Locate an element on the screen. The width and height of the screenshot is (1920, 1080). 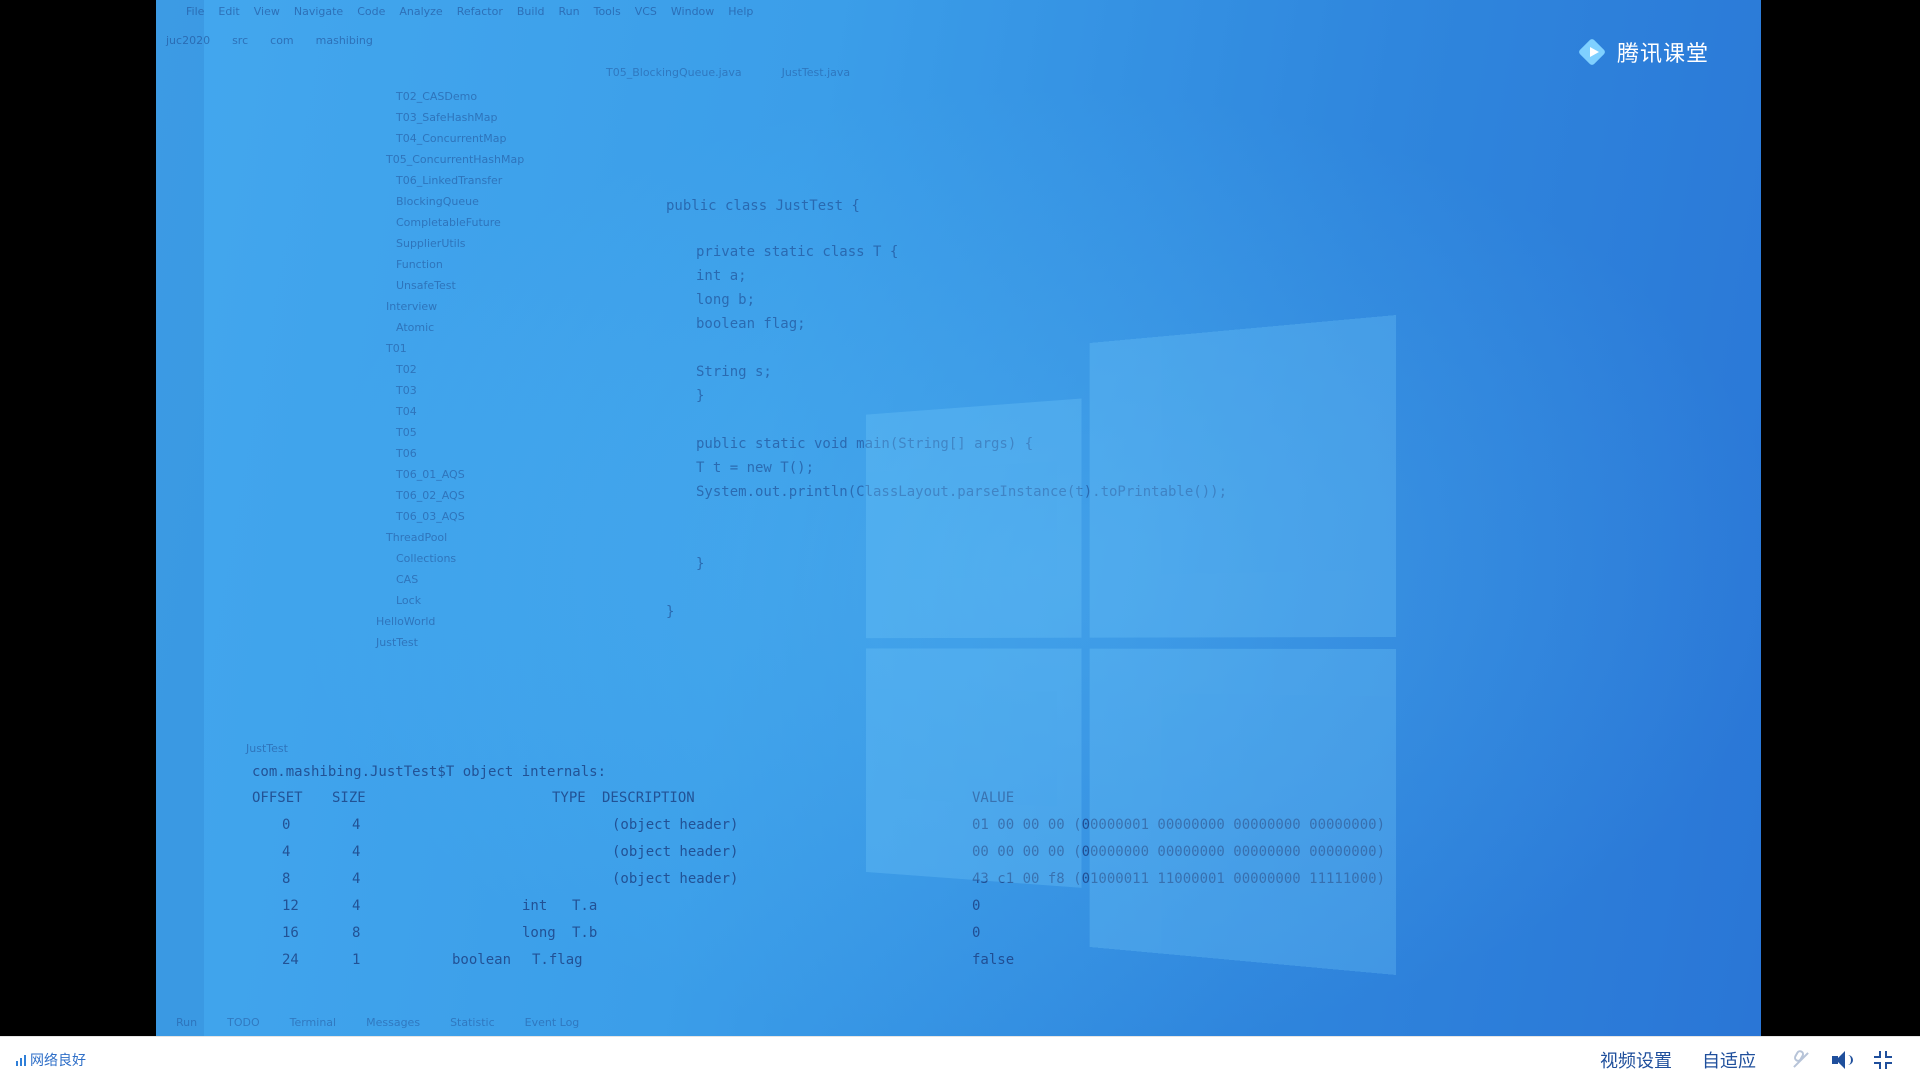
ide-tool-tab: Messages is located at coordinates (393, 1022).